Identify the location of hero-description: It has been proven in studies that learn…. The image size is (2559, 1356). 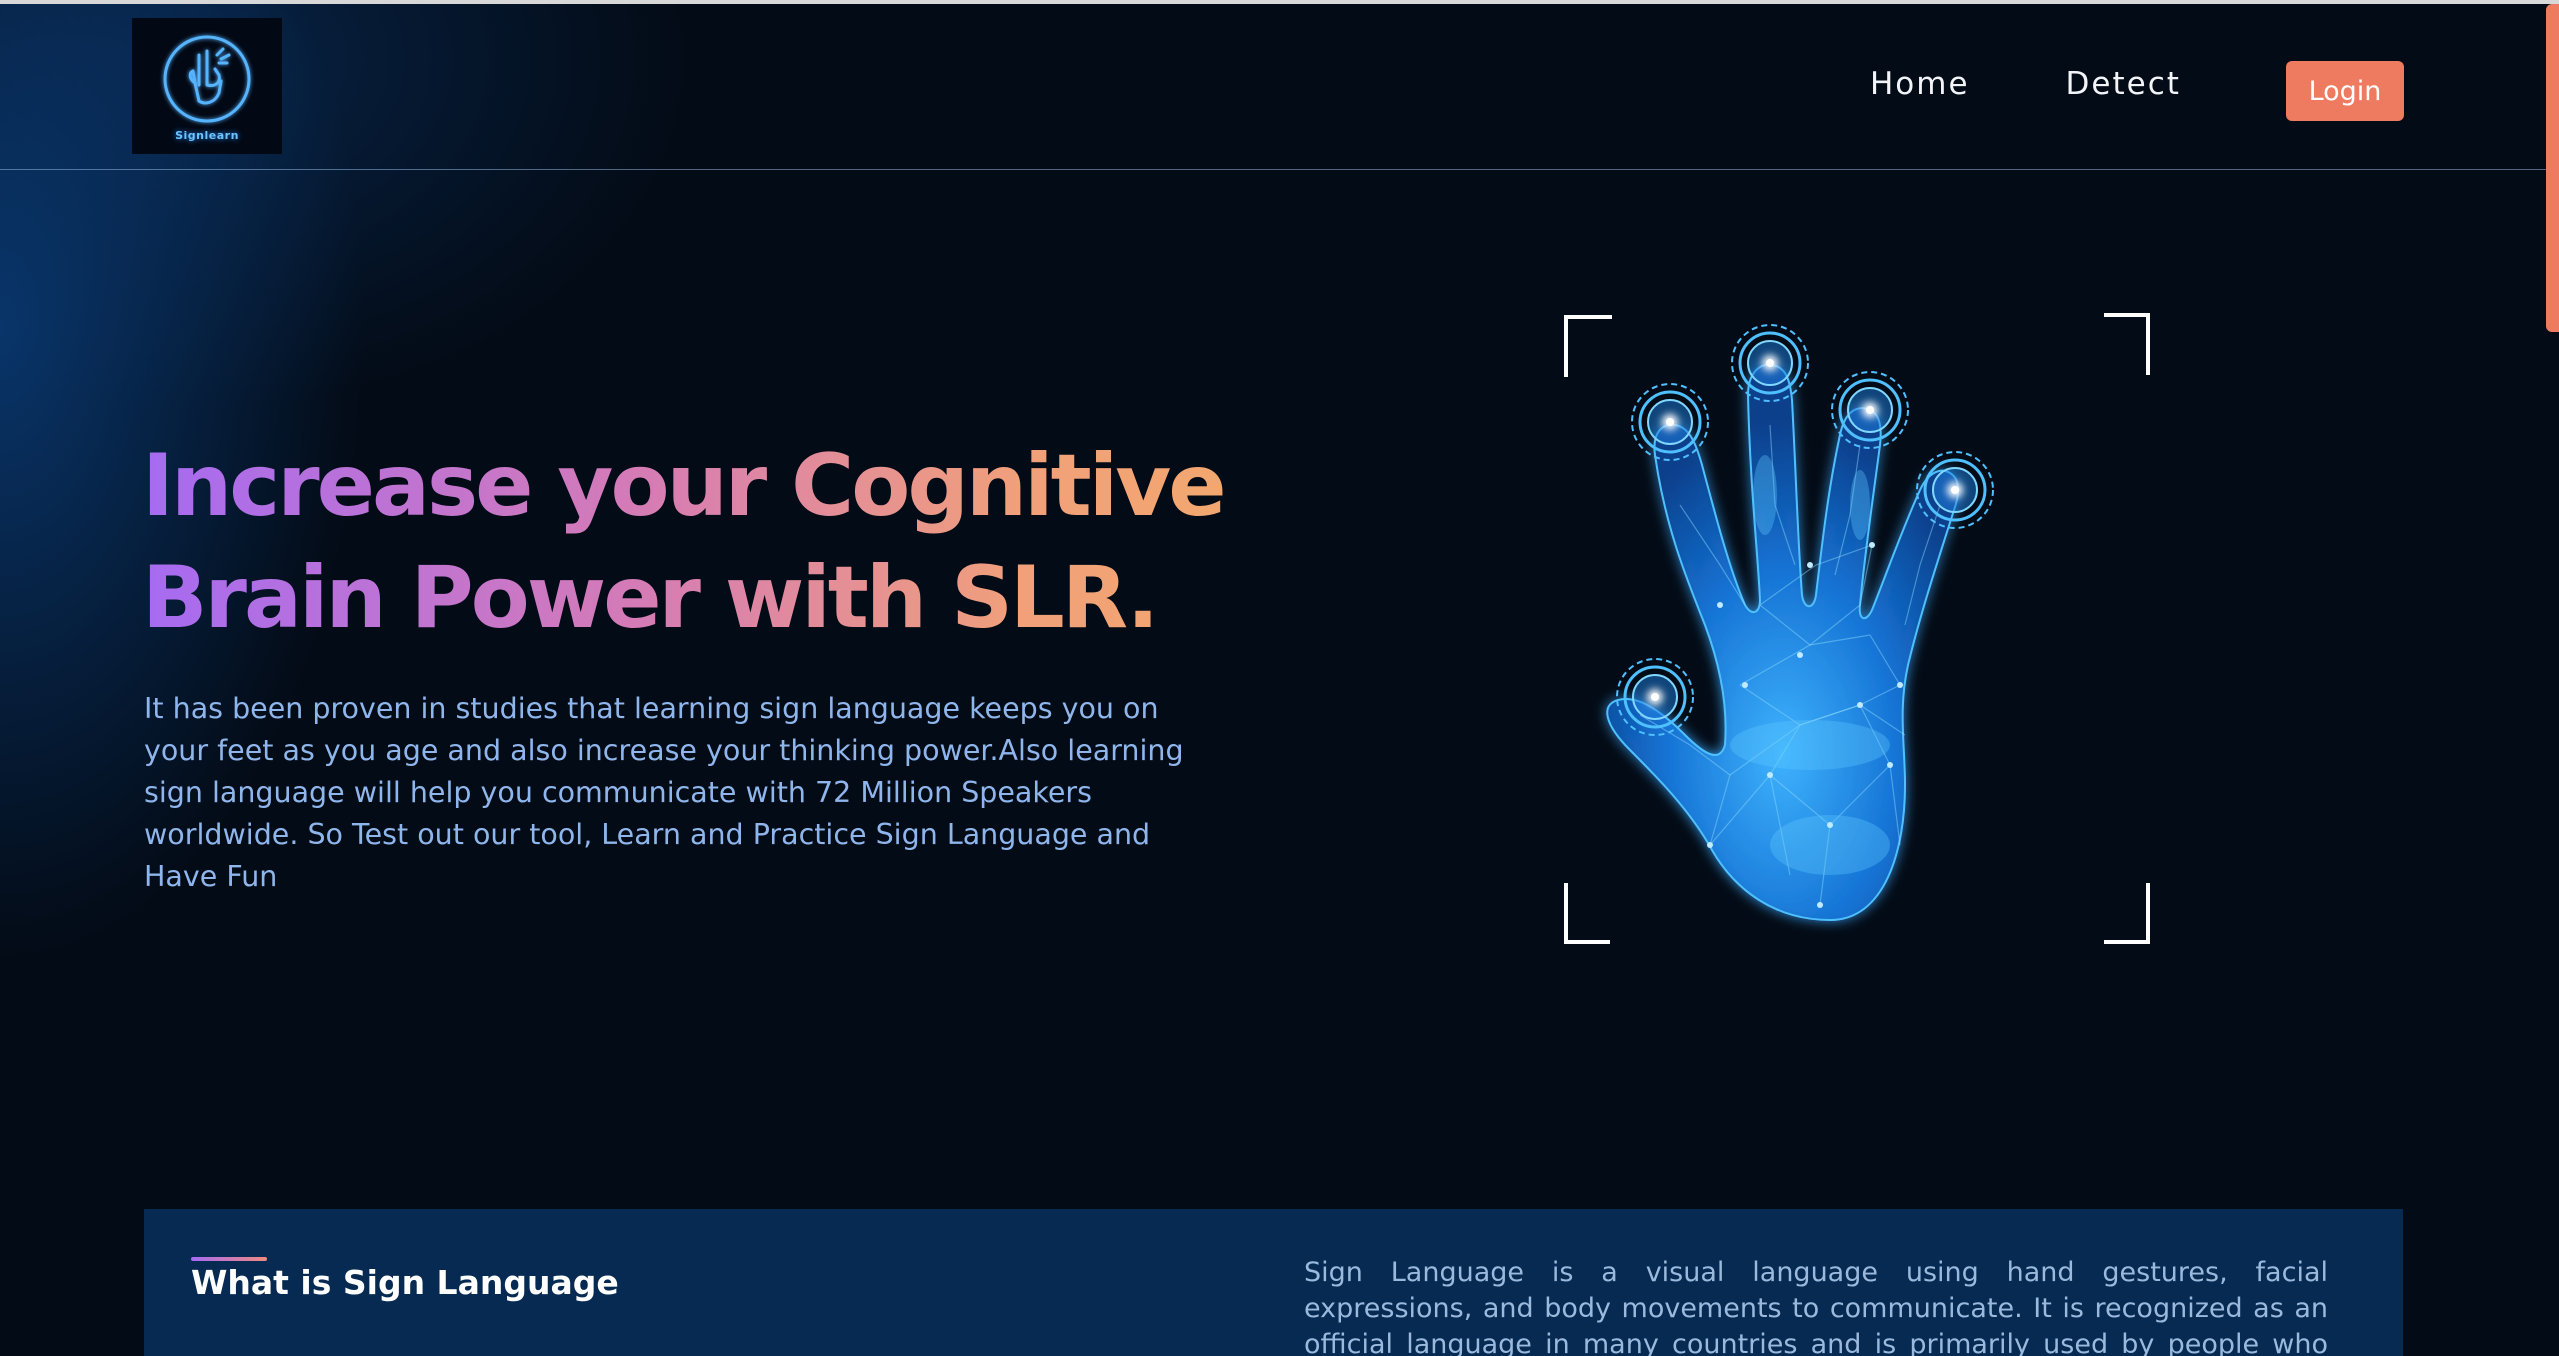
(664, 792).